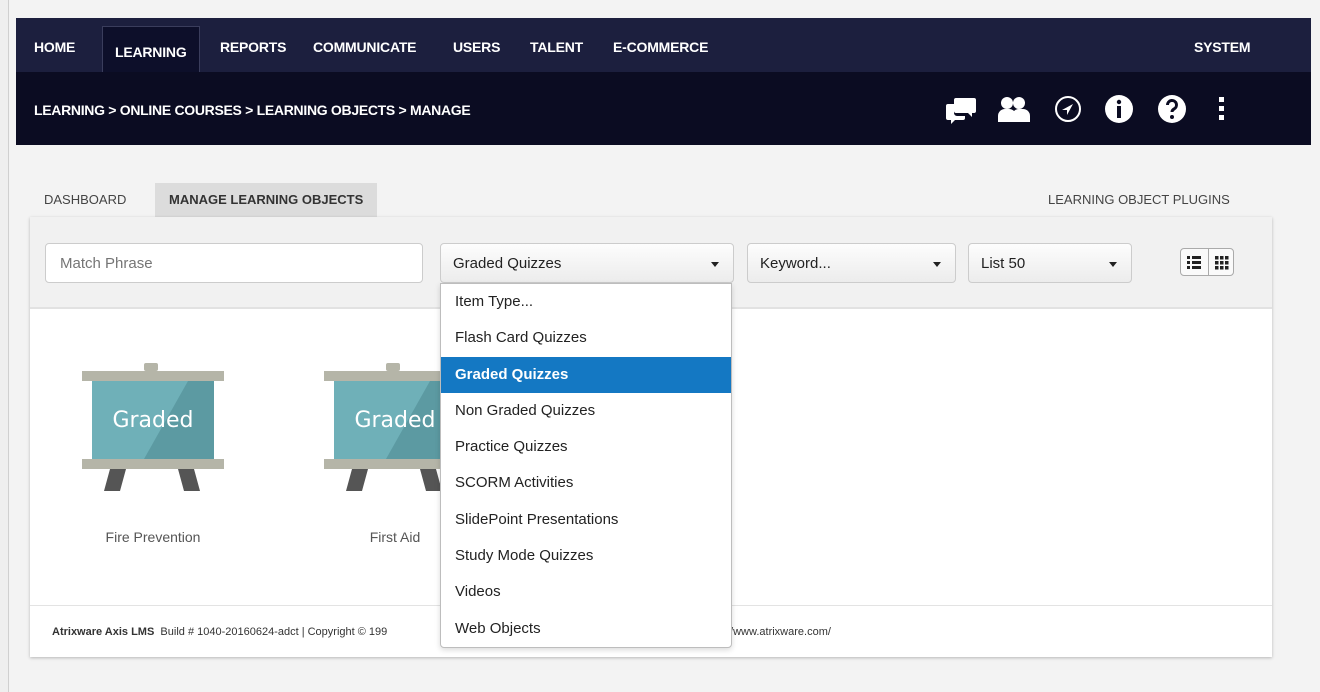 This screenshot has height=692, width=1320. What do you see at coordinates (586, 483) in the screenshot?
I see `dropdown-option: SCORM Activities` at bounding box center [586, 483].